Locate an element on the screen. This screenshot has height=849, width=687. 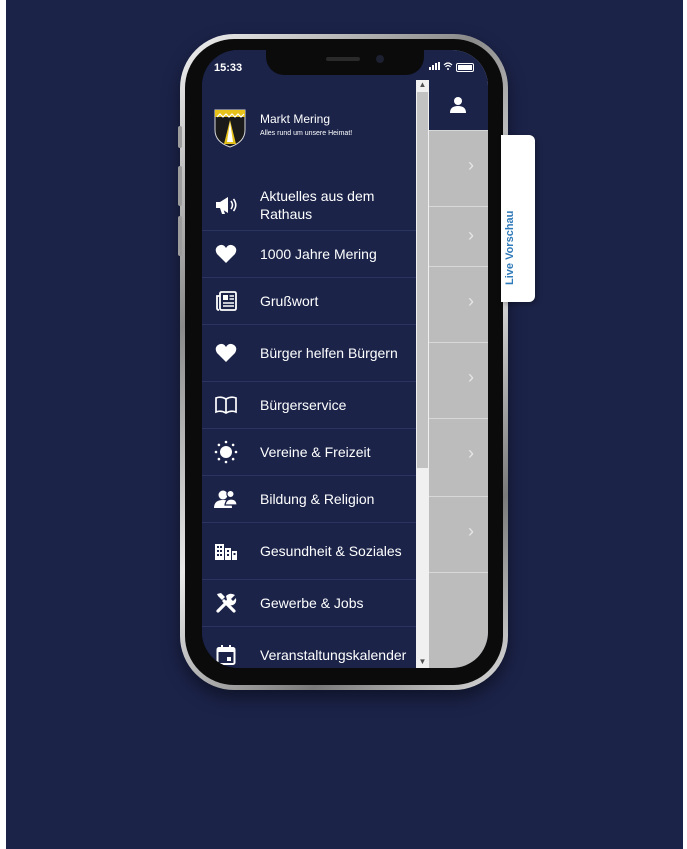
speaker-grille is located at coordinates (343, 59).